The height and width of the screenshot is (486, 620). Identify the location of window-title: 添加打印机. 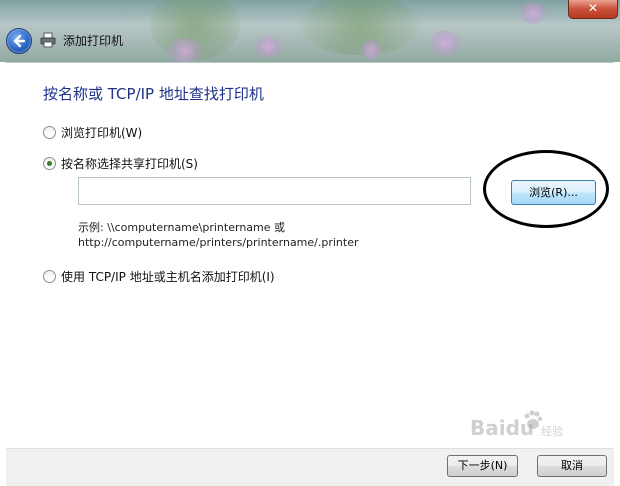
(93, 41).